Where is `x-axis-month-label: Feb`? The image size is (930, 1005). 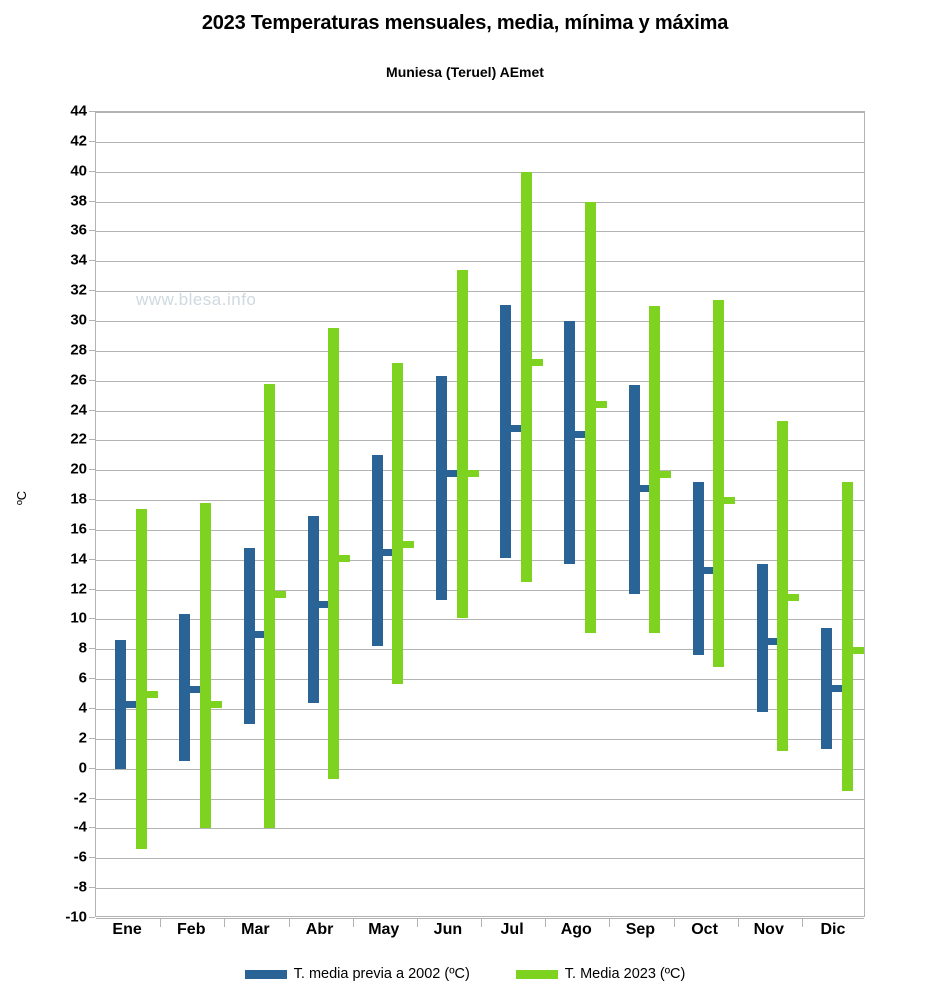 x-axis-month-label: Feb is located at coordinates (191, 929).